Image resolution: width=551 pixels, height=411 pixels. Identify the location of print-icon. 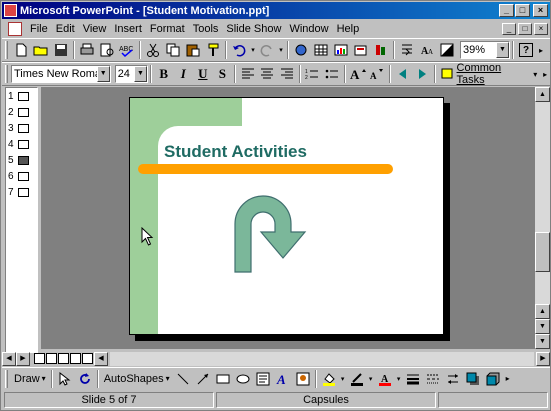
(87, 50).